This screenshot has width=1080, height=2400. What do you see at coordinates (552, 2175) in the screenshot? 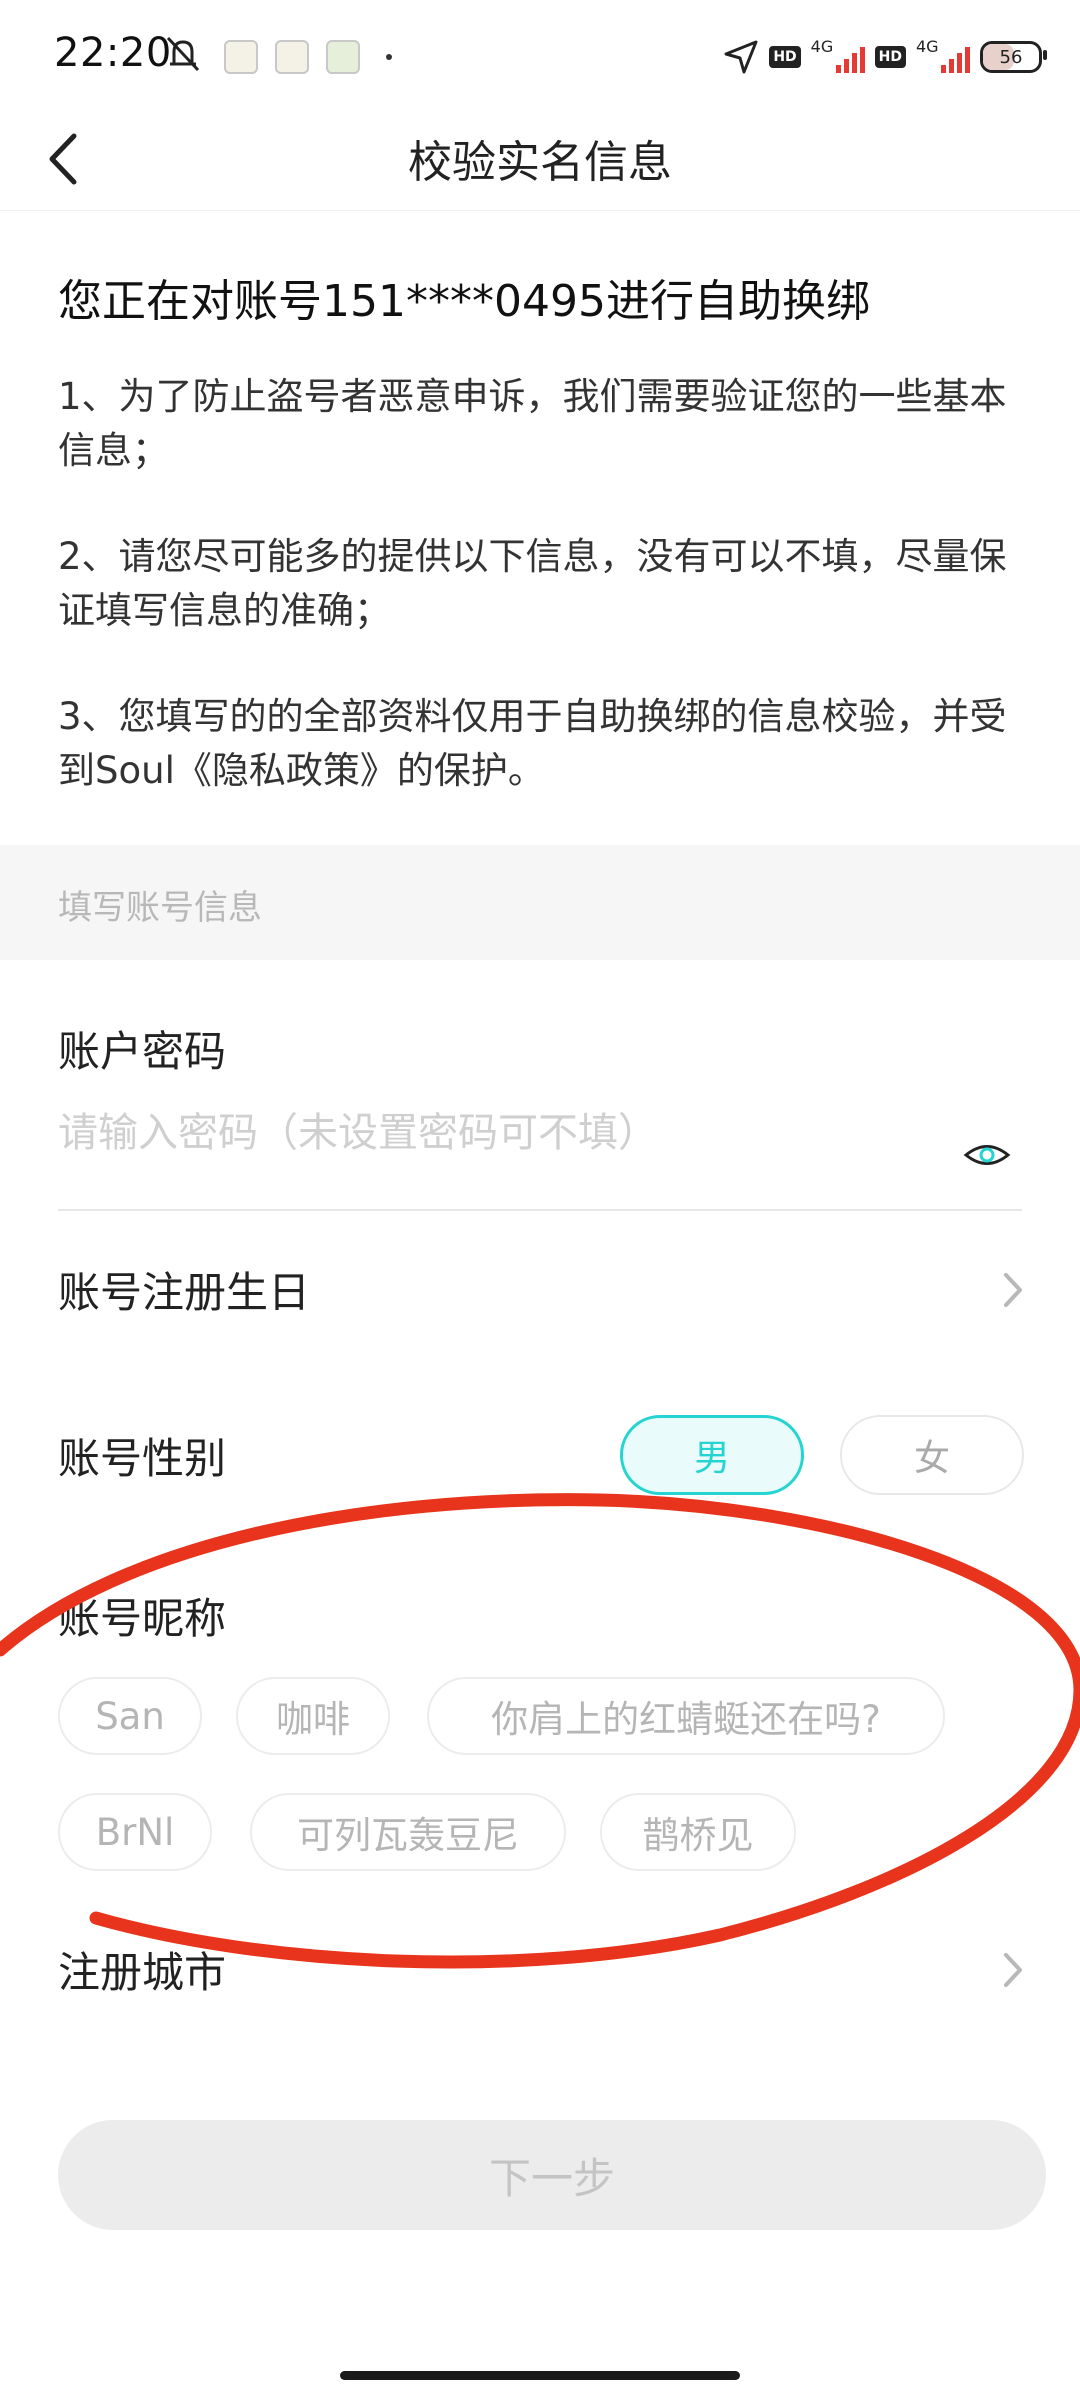
I see `next-button: 下一步` at bounding box center [552, 2175].